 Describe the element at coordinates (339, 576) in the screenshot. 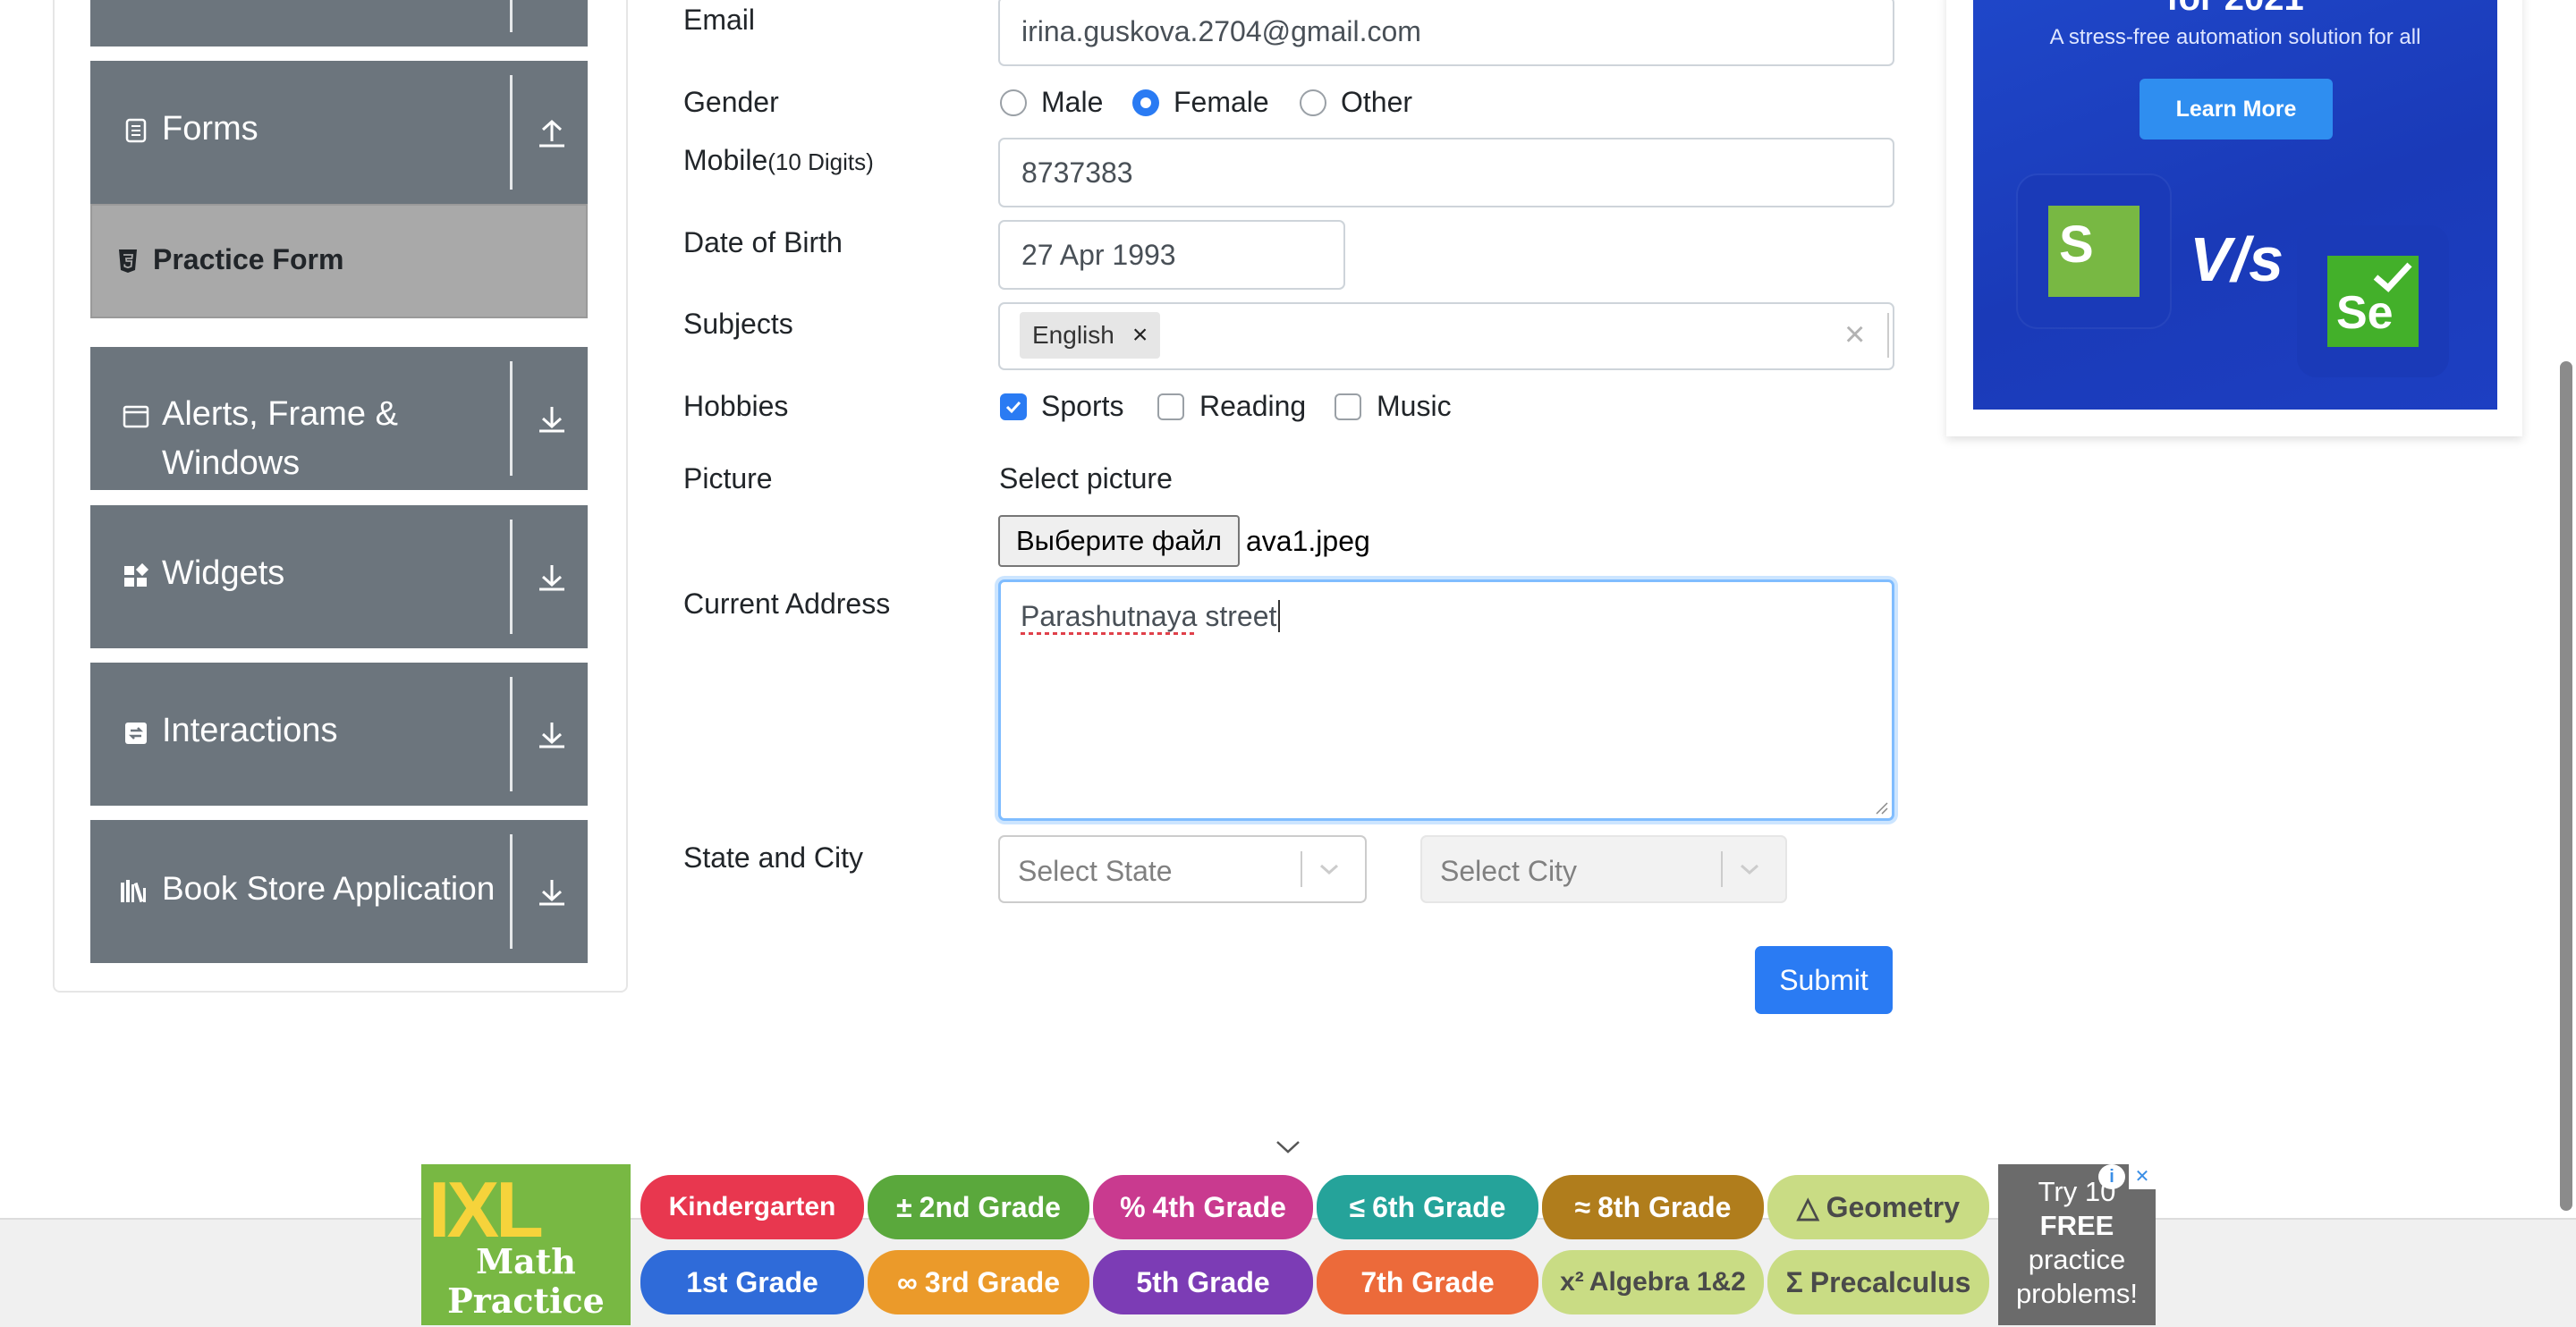

I see `sidebar-group-widgets: Widgets` at that location.